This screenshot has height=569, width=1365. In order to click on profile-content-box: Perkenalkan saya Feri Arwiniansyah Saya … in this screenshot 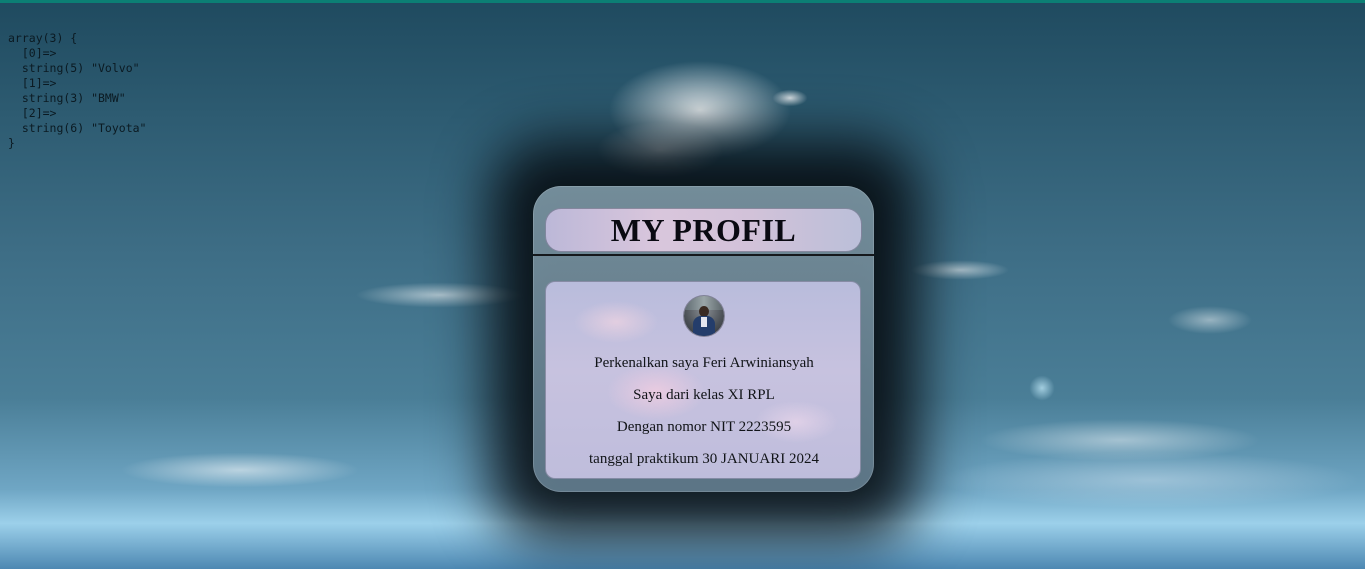, I will do `click(703, 380)`.